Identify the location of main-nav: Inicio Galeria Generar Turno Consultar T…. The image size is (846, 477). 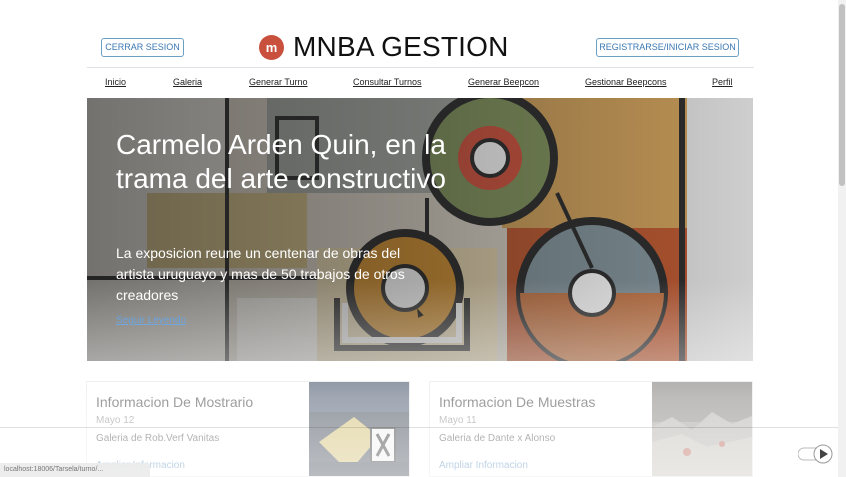
(420, 83).